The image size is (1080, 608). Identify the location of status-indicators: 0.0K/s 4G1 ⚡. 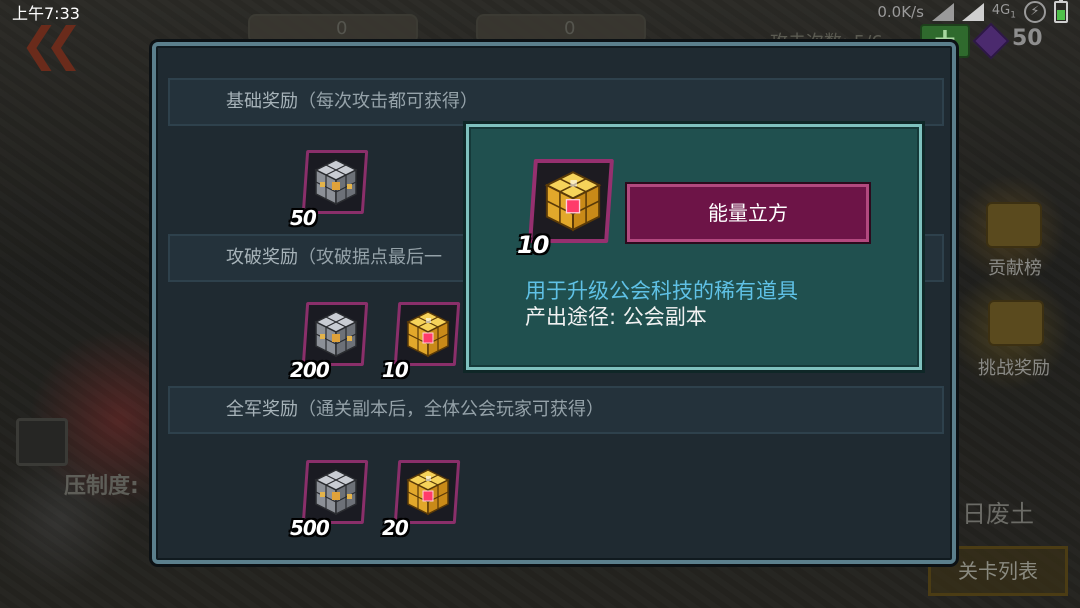
(972, 11).